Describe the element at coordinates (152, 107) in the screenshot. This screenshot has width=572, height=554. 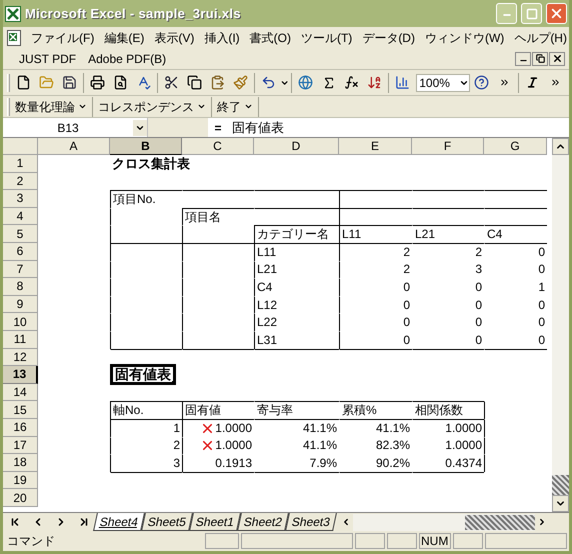
I see `toolbar-menu-button: コレスポンデンス` at that location.